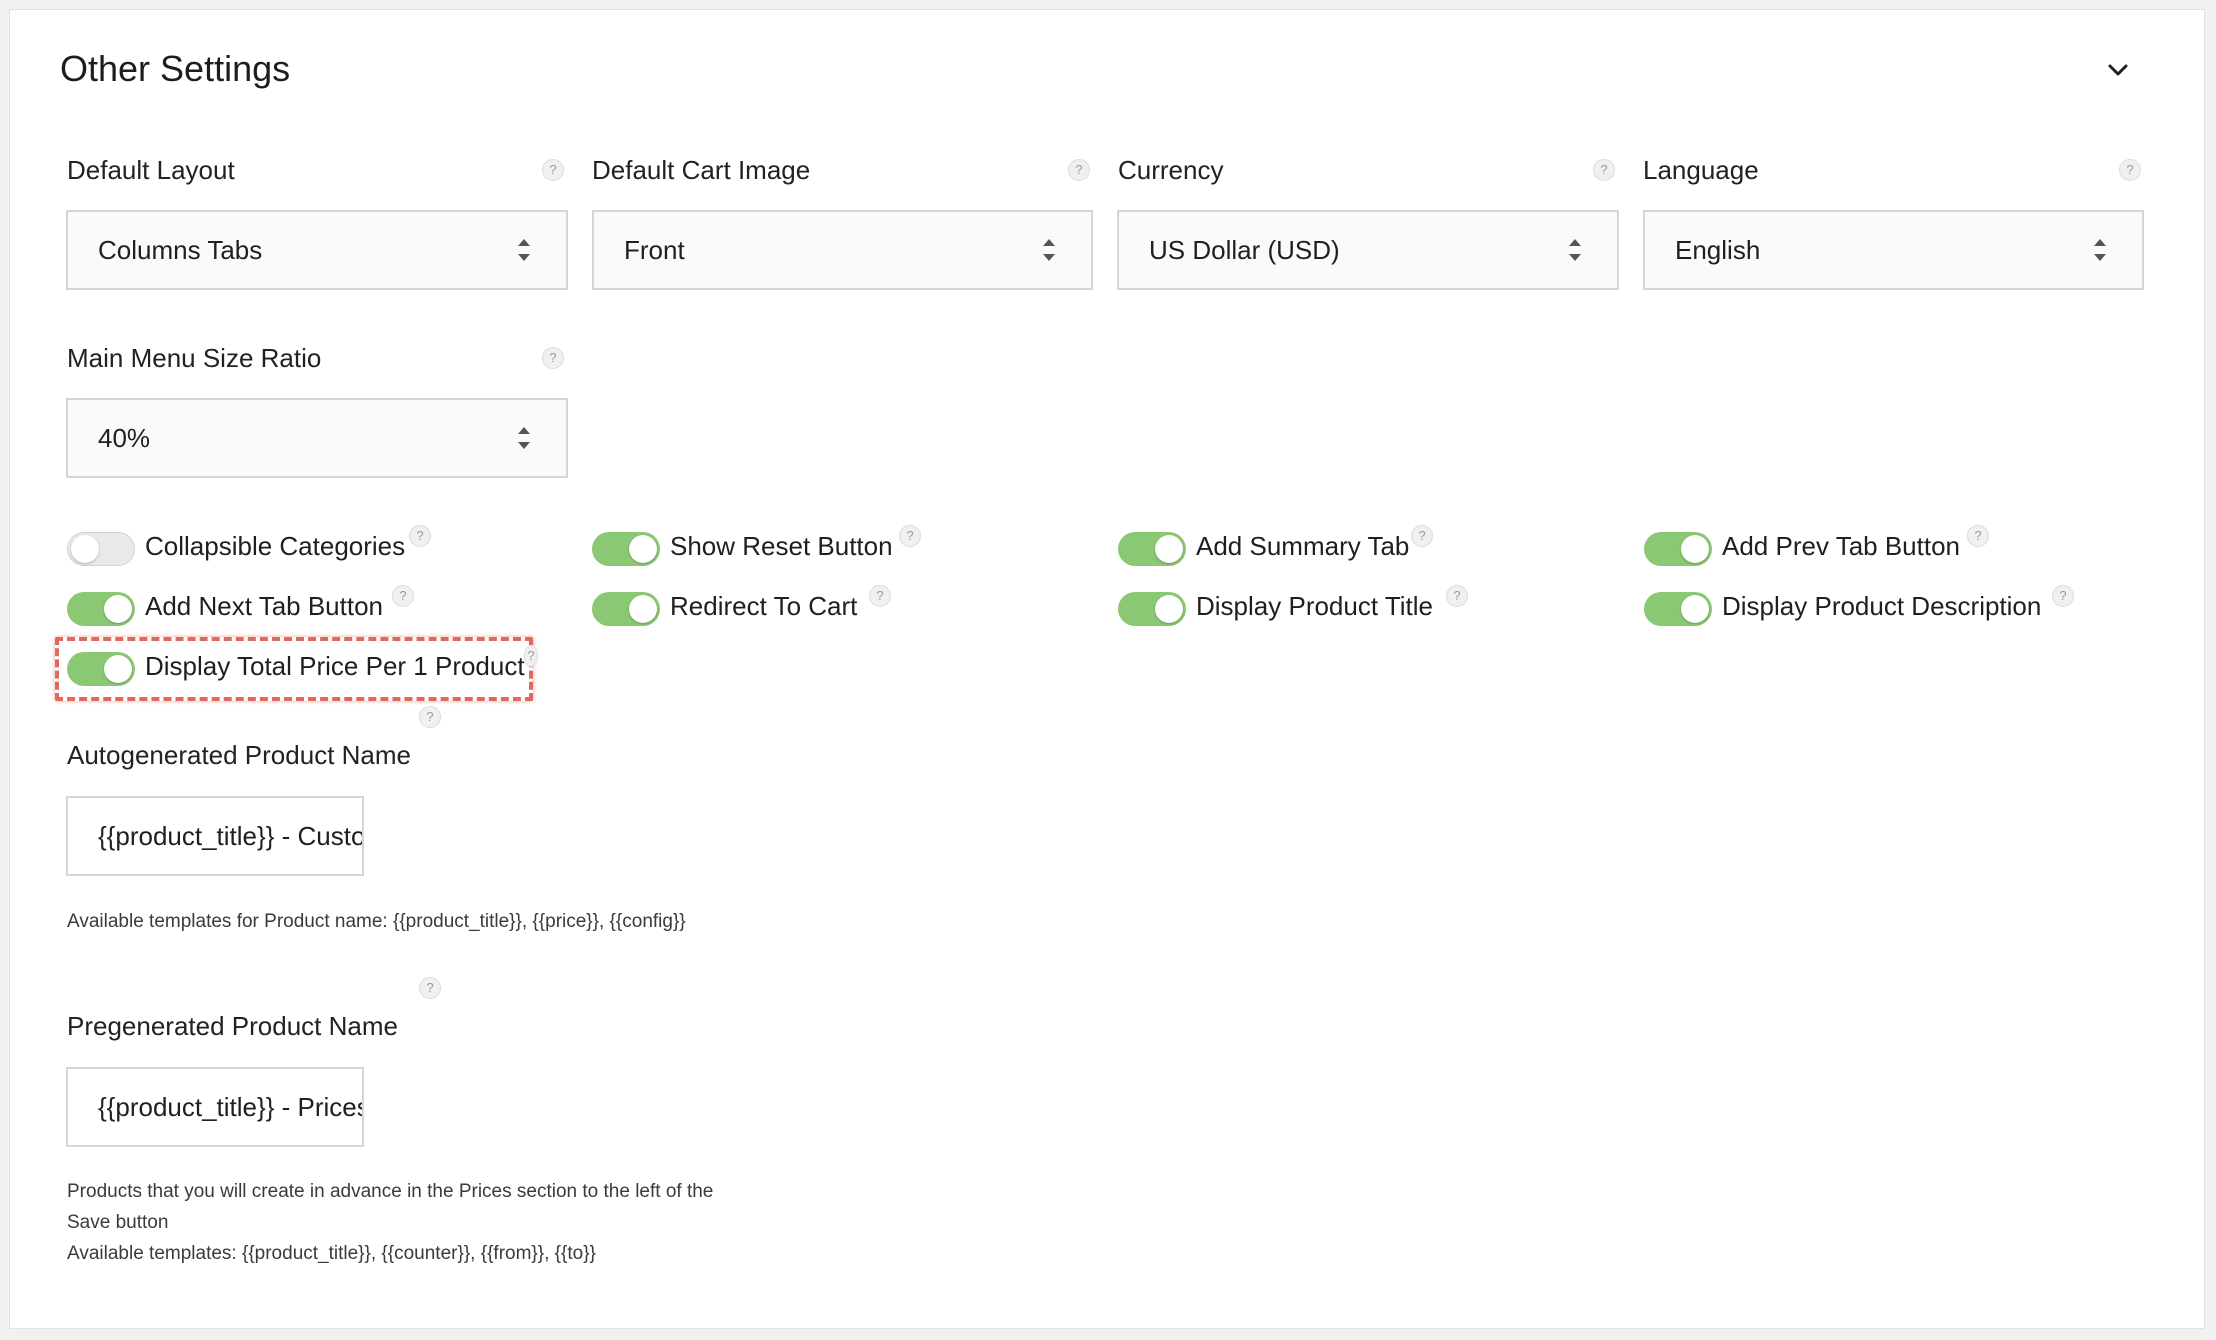 The width and height of the screenshot is (2216, 1340). I want to click on default-layout-label: Default Layout, so click(151, 170).